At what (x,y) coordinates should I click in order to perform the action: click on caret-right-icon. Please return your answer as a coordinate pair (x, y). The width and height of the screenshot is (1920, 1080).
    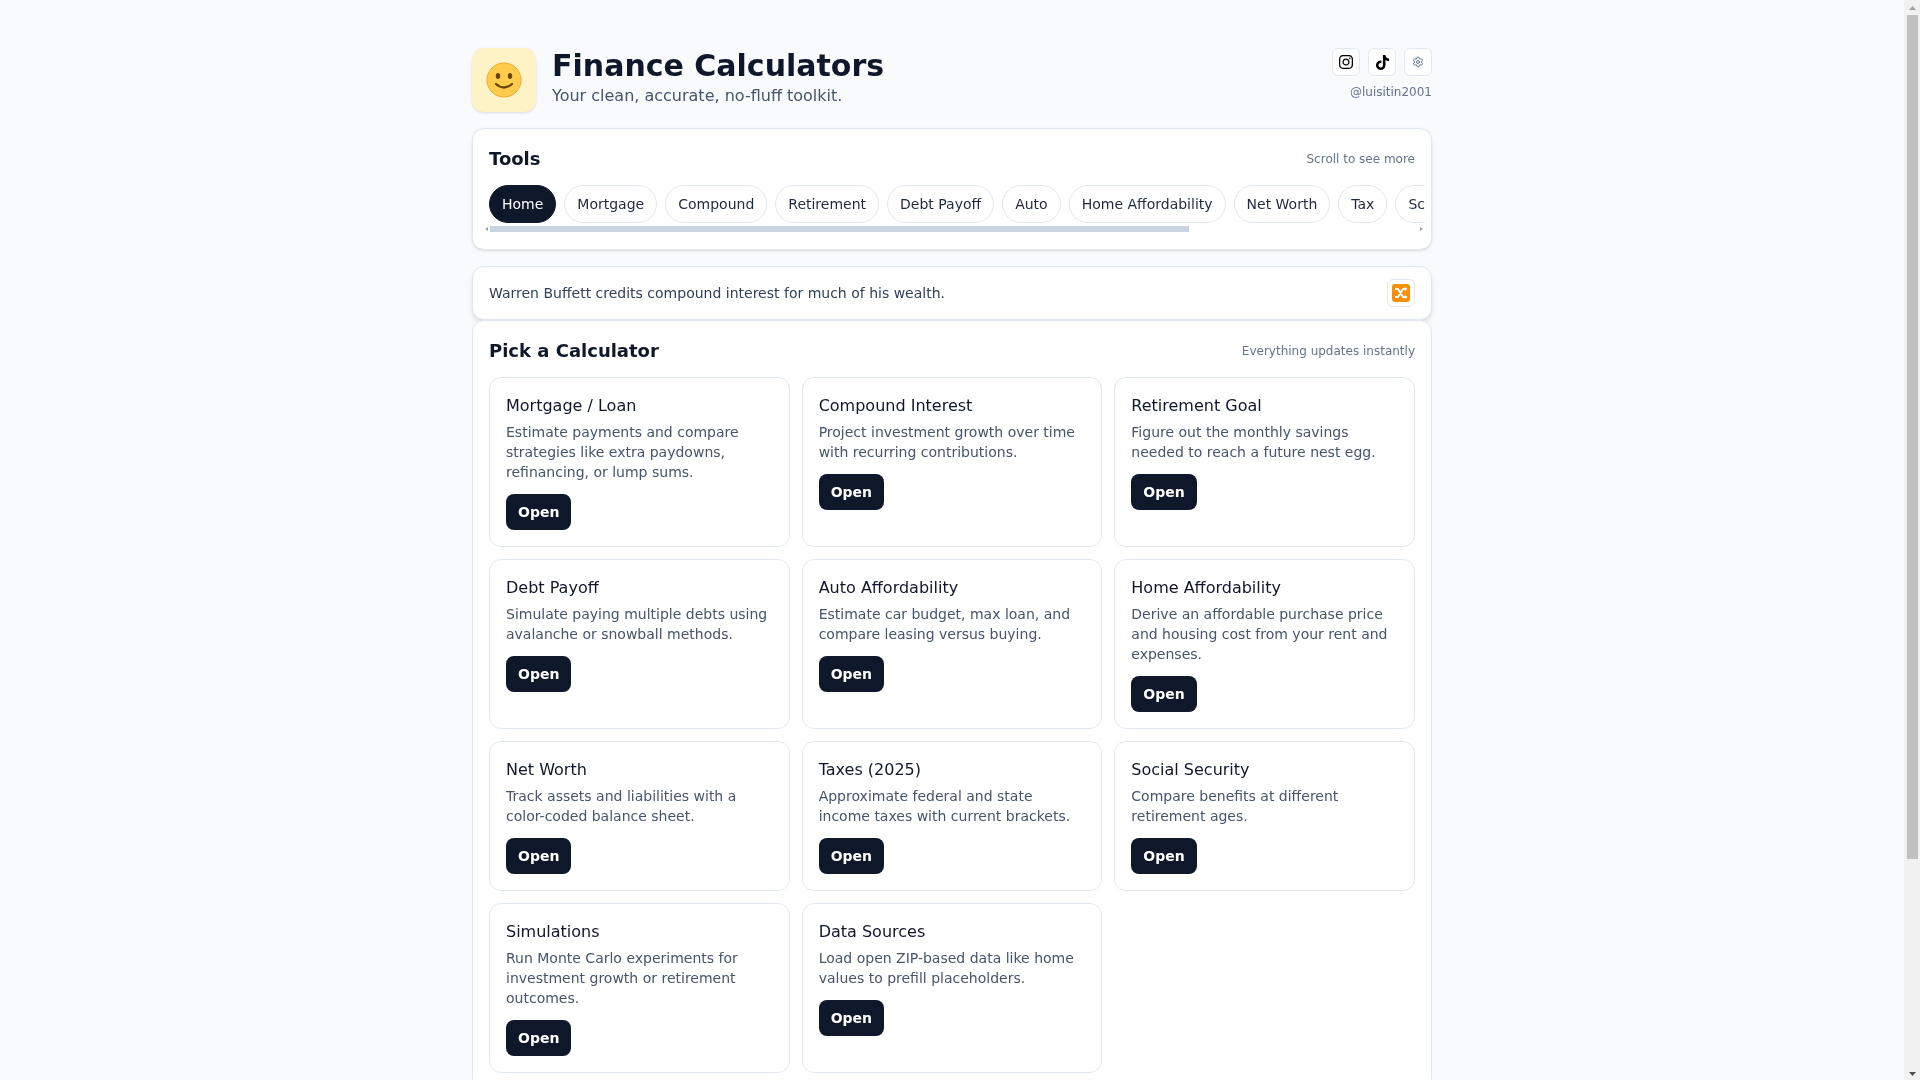
    Looking at the image, I should click on (1421, 229).